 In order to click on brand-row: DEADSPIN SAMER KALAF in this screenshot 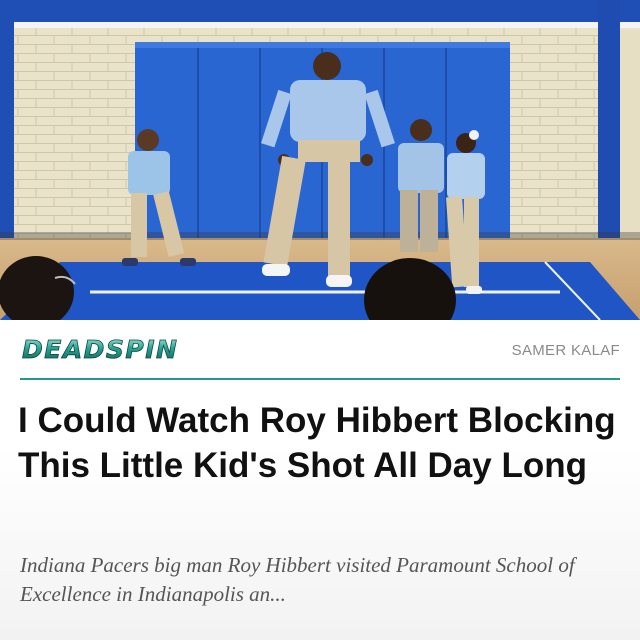, I will do `click(320, 350)`.